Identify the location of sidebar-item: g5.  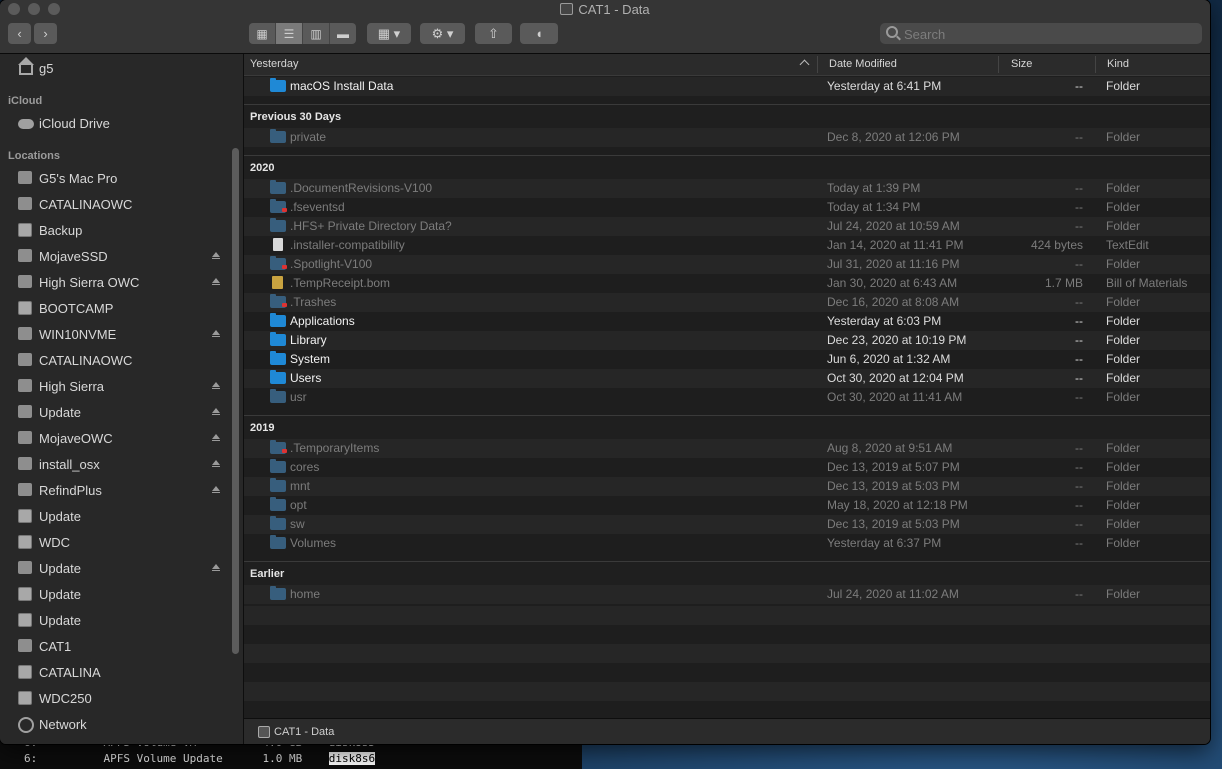
(115, 69).